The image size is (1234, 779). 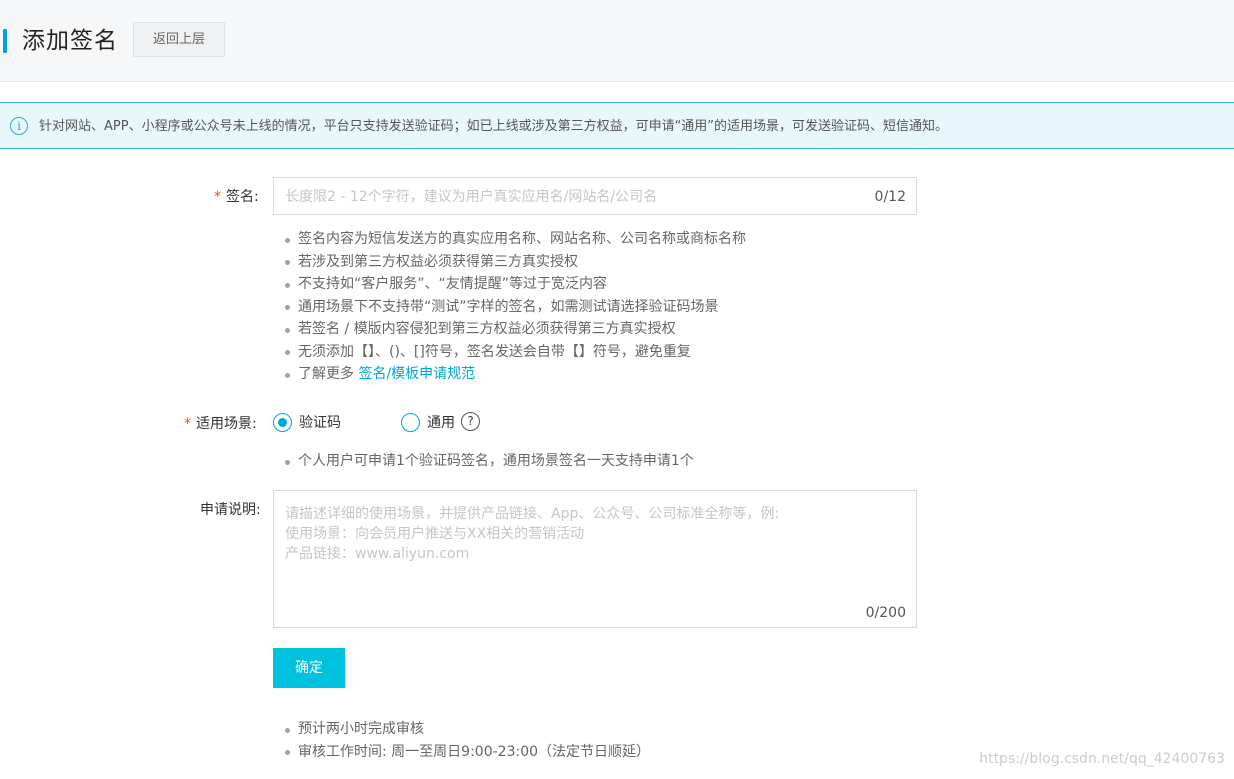 What do you see at coordinates (890, 197) in the screenshot?
I see `signature-char-count: 0/12` at bounding box center [890, 197].